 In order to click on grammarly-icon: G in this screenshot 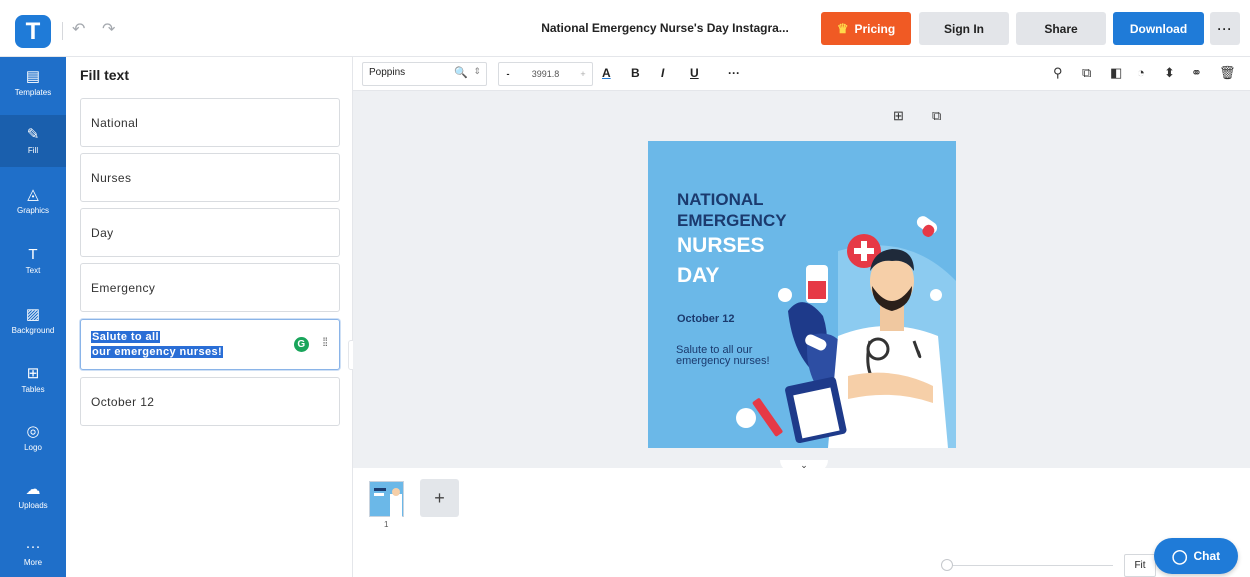, I will do `click(301, 344)`.